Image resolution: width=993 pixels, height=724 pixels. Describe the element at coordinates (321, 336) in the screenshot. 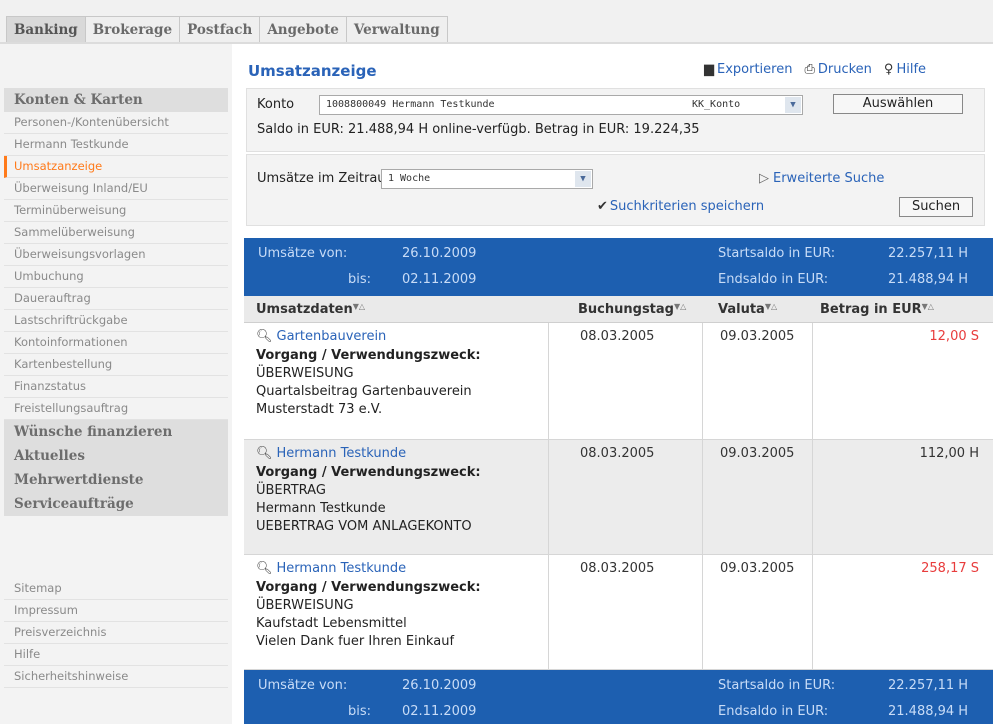

I see `payee-link: 🔍︎ Gartenbauverein` at that location.